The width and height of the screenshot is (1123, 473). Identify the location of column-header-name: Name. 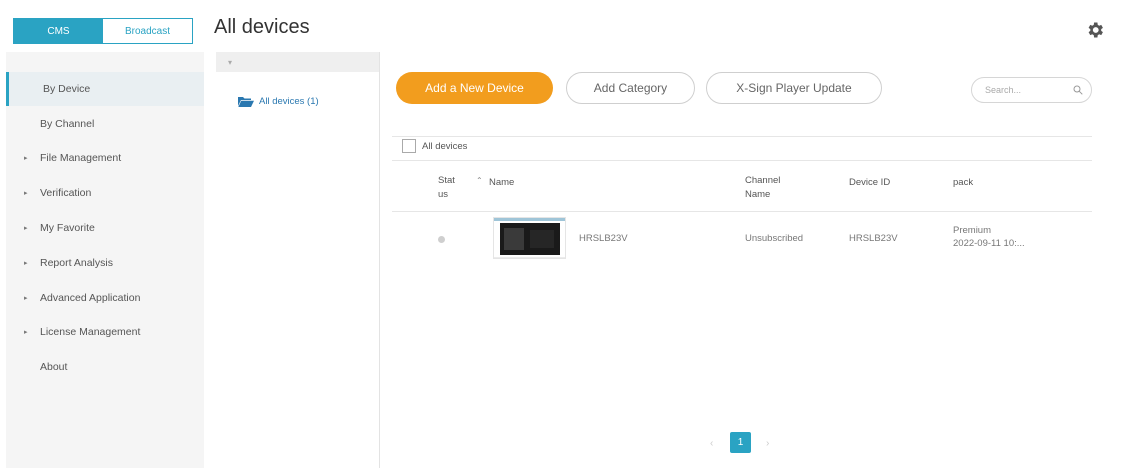
(501, 183).